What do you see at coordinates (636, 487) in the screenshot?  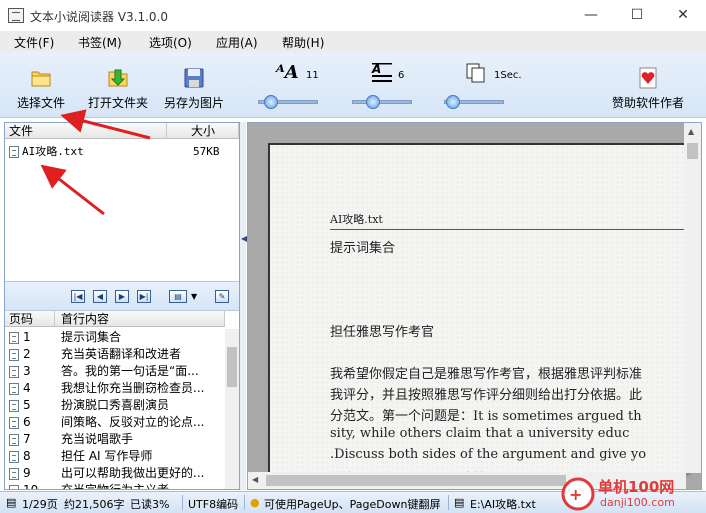 I see `watermark-site-name: 单机100网` at bounding box center [636, 487].